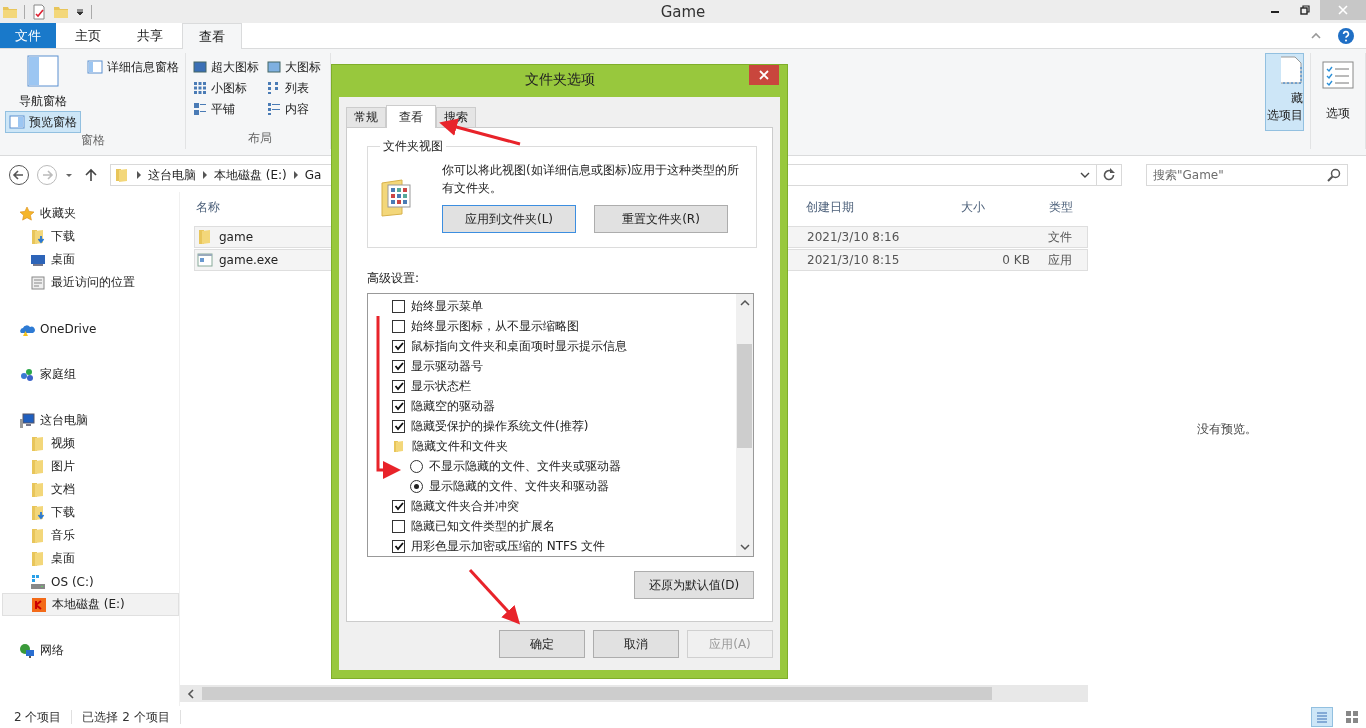  I want to click on setting-label: 显示状态栏, so click(441, 386).